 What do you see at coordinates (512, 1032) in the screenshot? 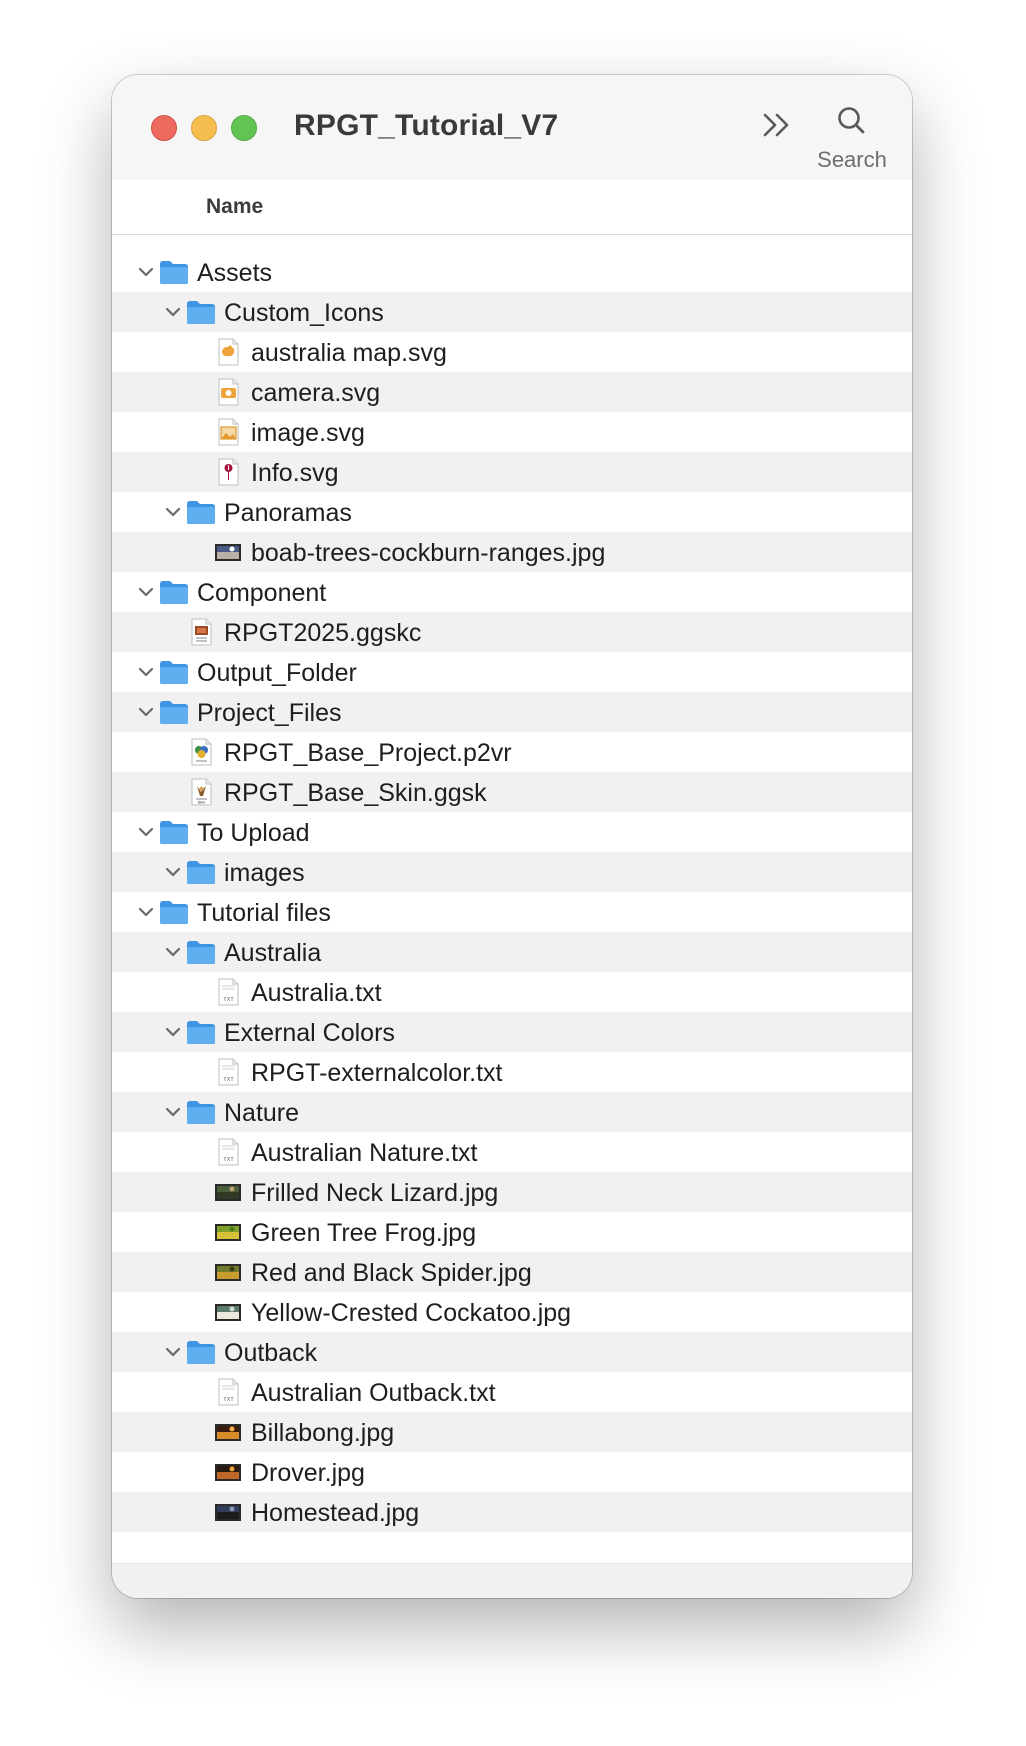
I see `folder-row: External Colors` at bounding box center [512, 1032].